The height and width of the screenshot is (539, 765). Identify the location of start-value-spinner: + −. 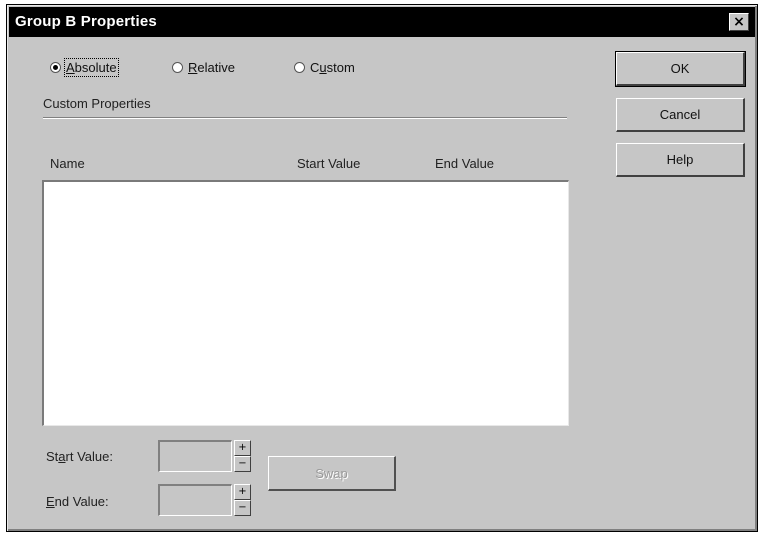
(242, 456).